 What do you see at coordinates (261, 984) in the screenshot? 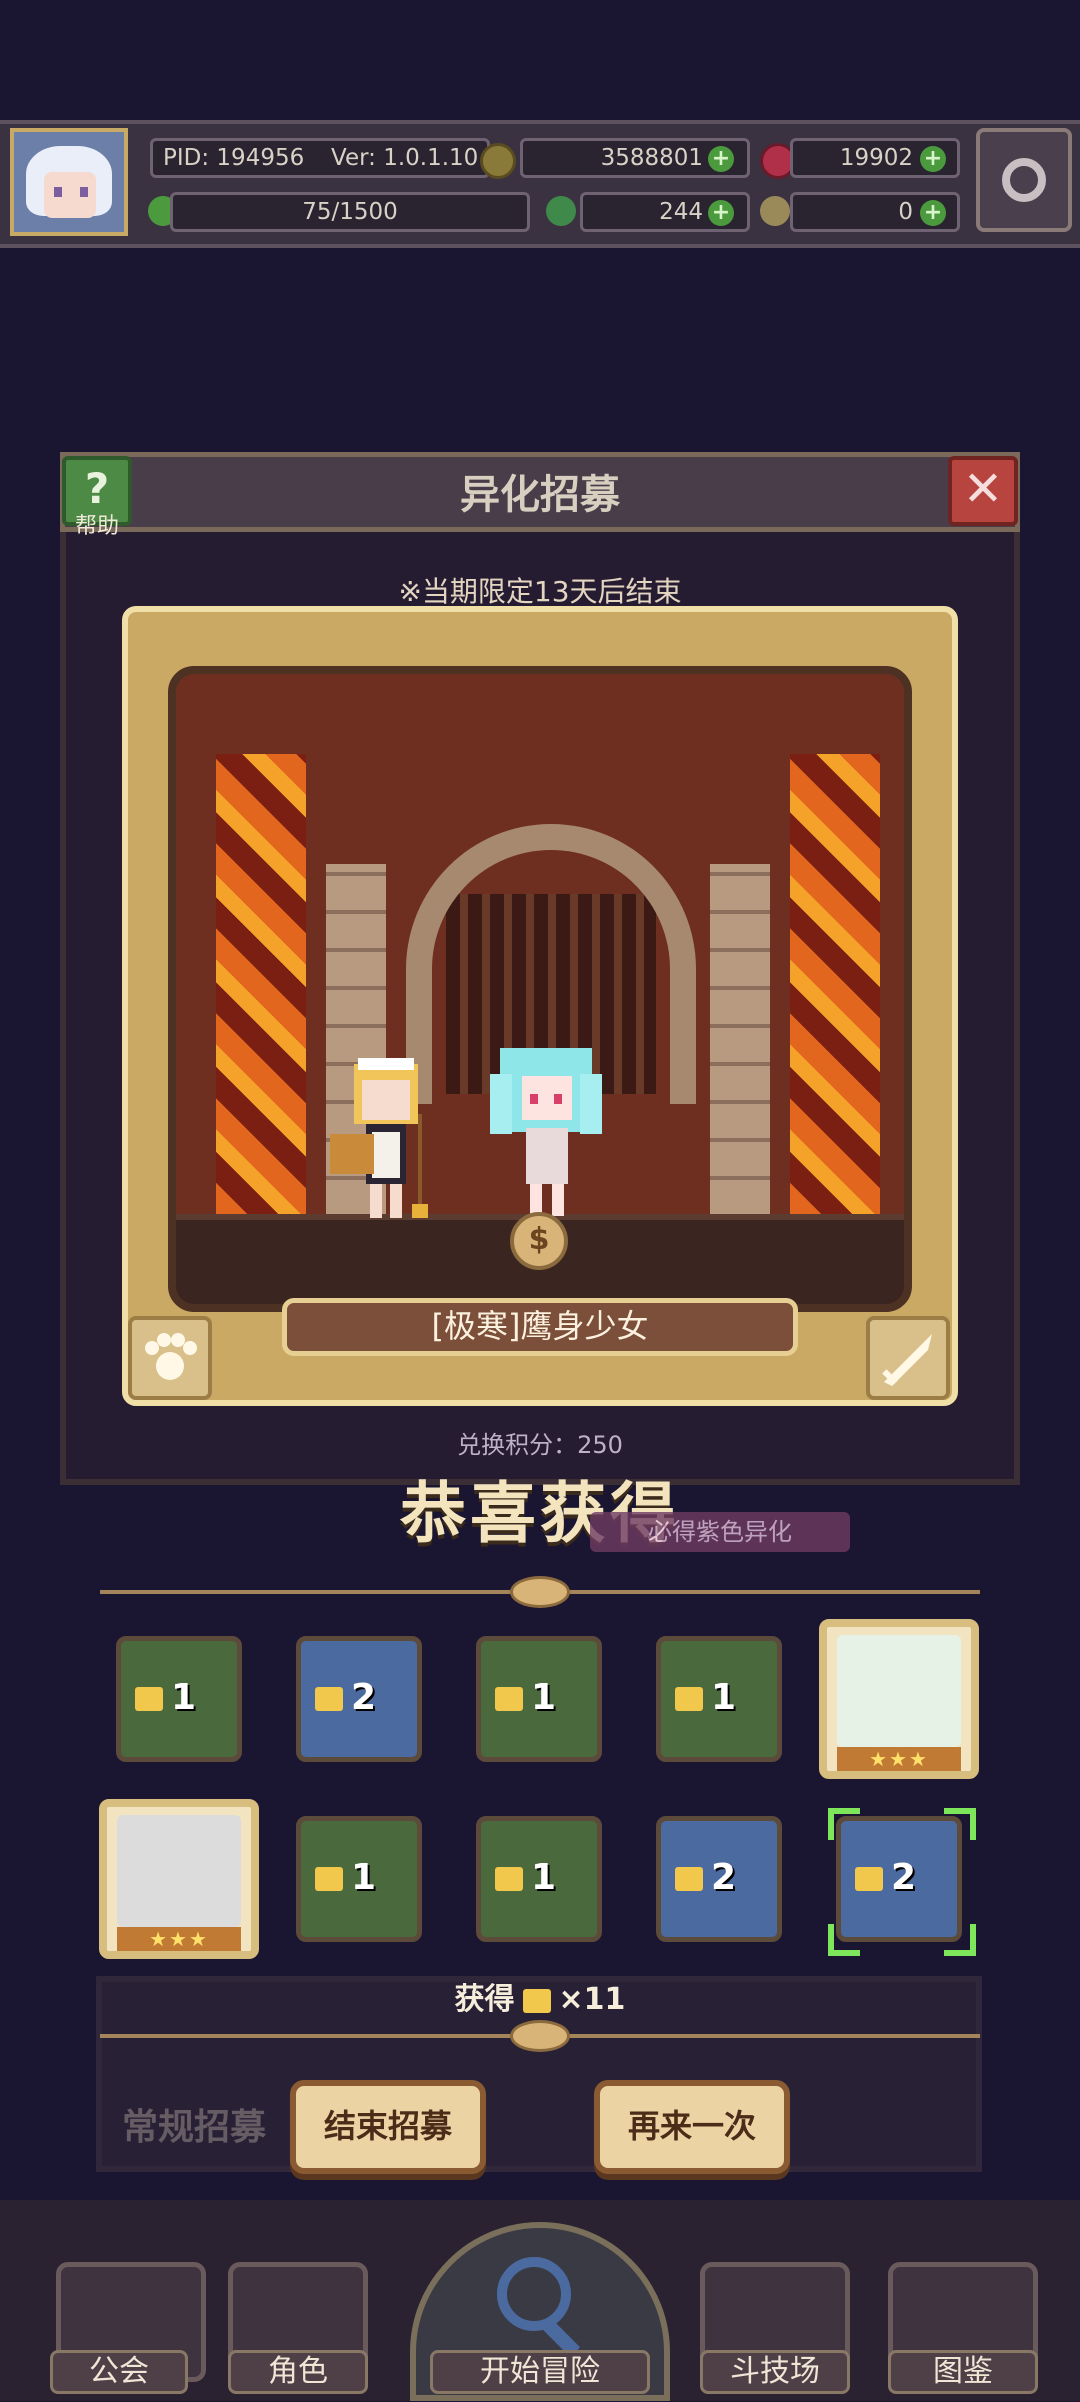
I see `left-lava-wall` at bounding box center [261, 984].